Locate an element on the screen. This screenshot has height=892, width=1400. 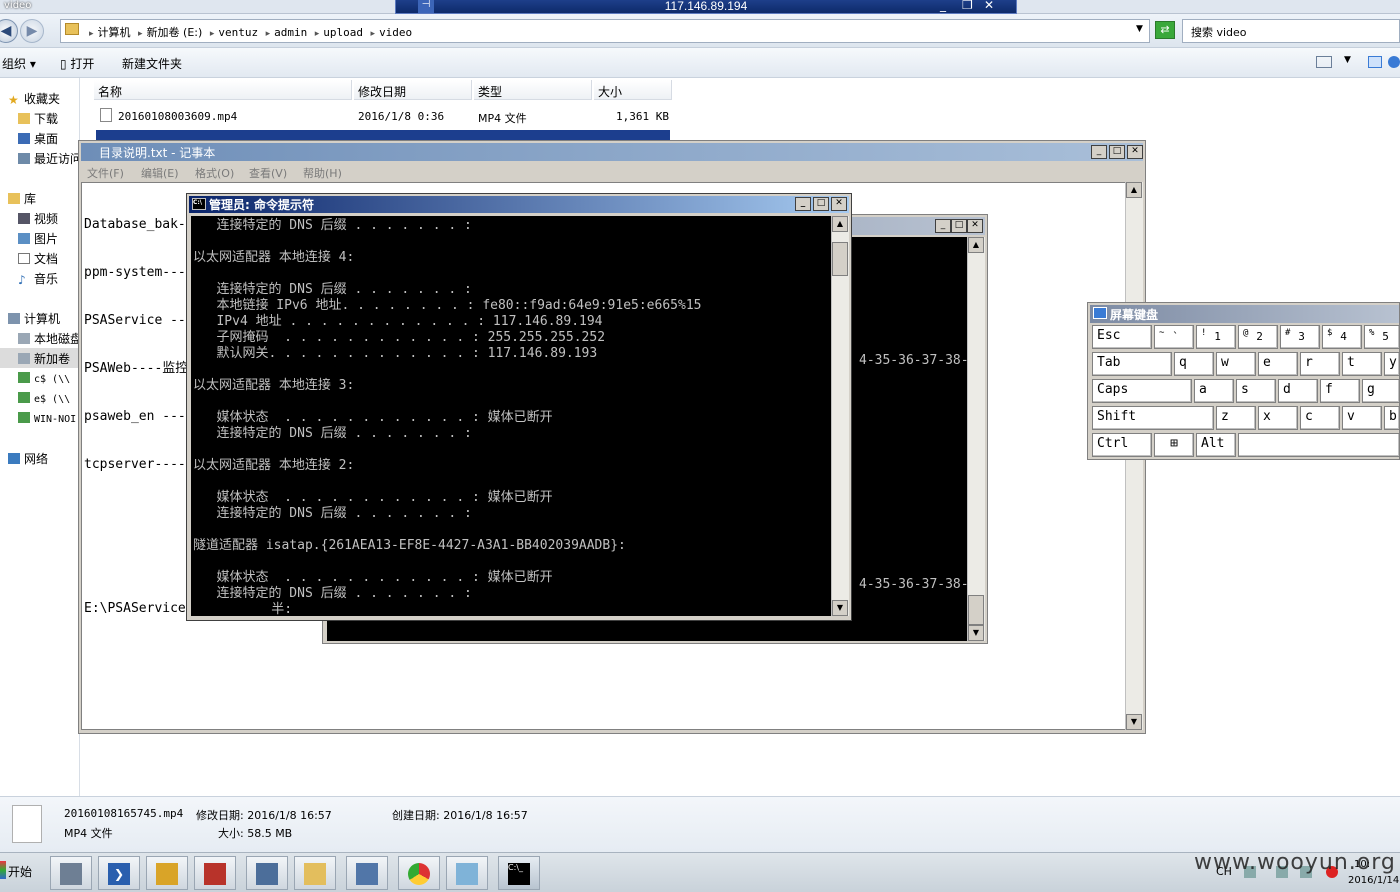
key-t: t is located at coordinates (1362, 364).